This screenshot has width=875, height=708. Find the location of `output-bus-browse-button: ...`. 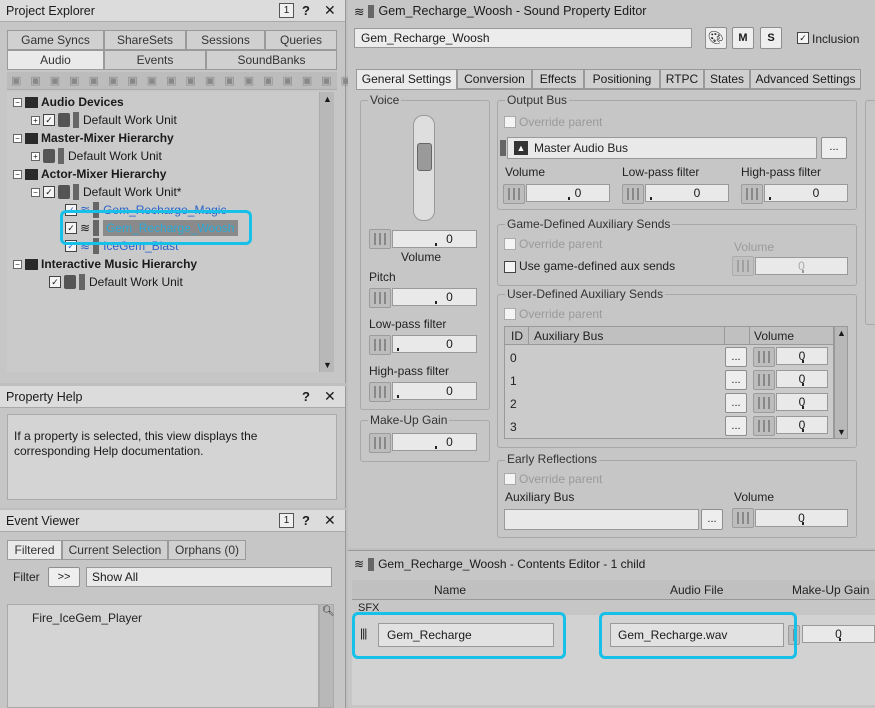

output-bus-browse-button: ... is located at coordinates (834, 148).